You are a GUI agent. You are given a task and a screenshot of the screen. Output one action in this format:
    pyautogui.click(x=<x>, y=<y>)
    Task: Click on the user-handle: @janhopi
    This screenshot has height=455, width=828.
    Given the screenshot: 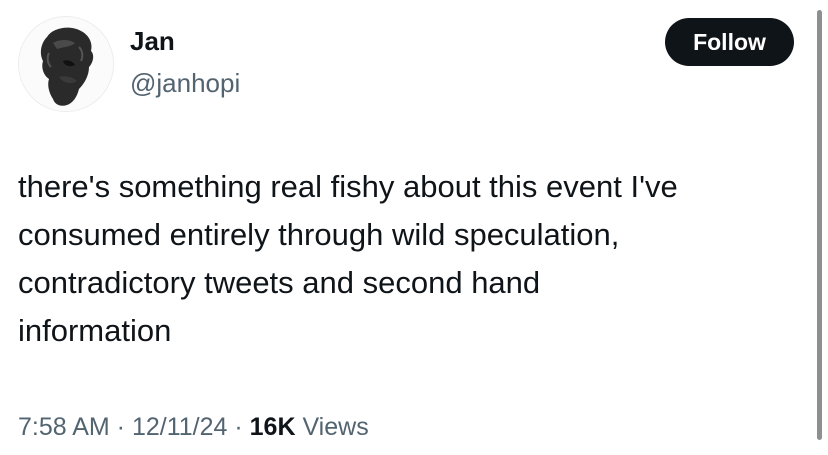 What is the action you would take?
    pyautogui.click(x=185, y=83)
    